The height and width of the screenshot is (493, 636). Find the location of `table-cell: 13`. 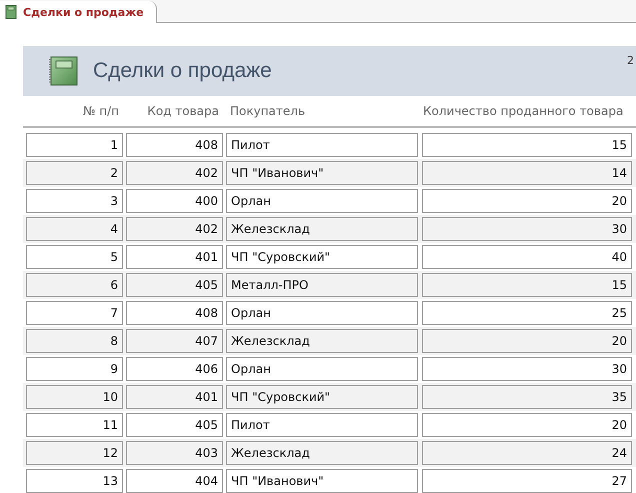

table-cell: 13 is located at coordinates (74, 481).